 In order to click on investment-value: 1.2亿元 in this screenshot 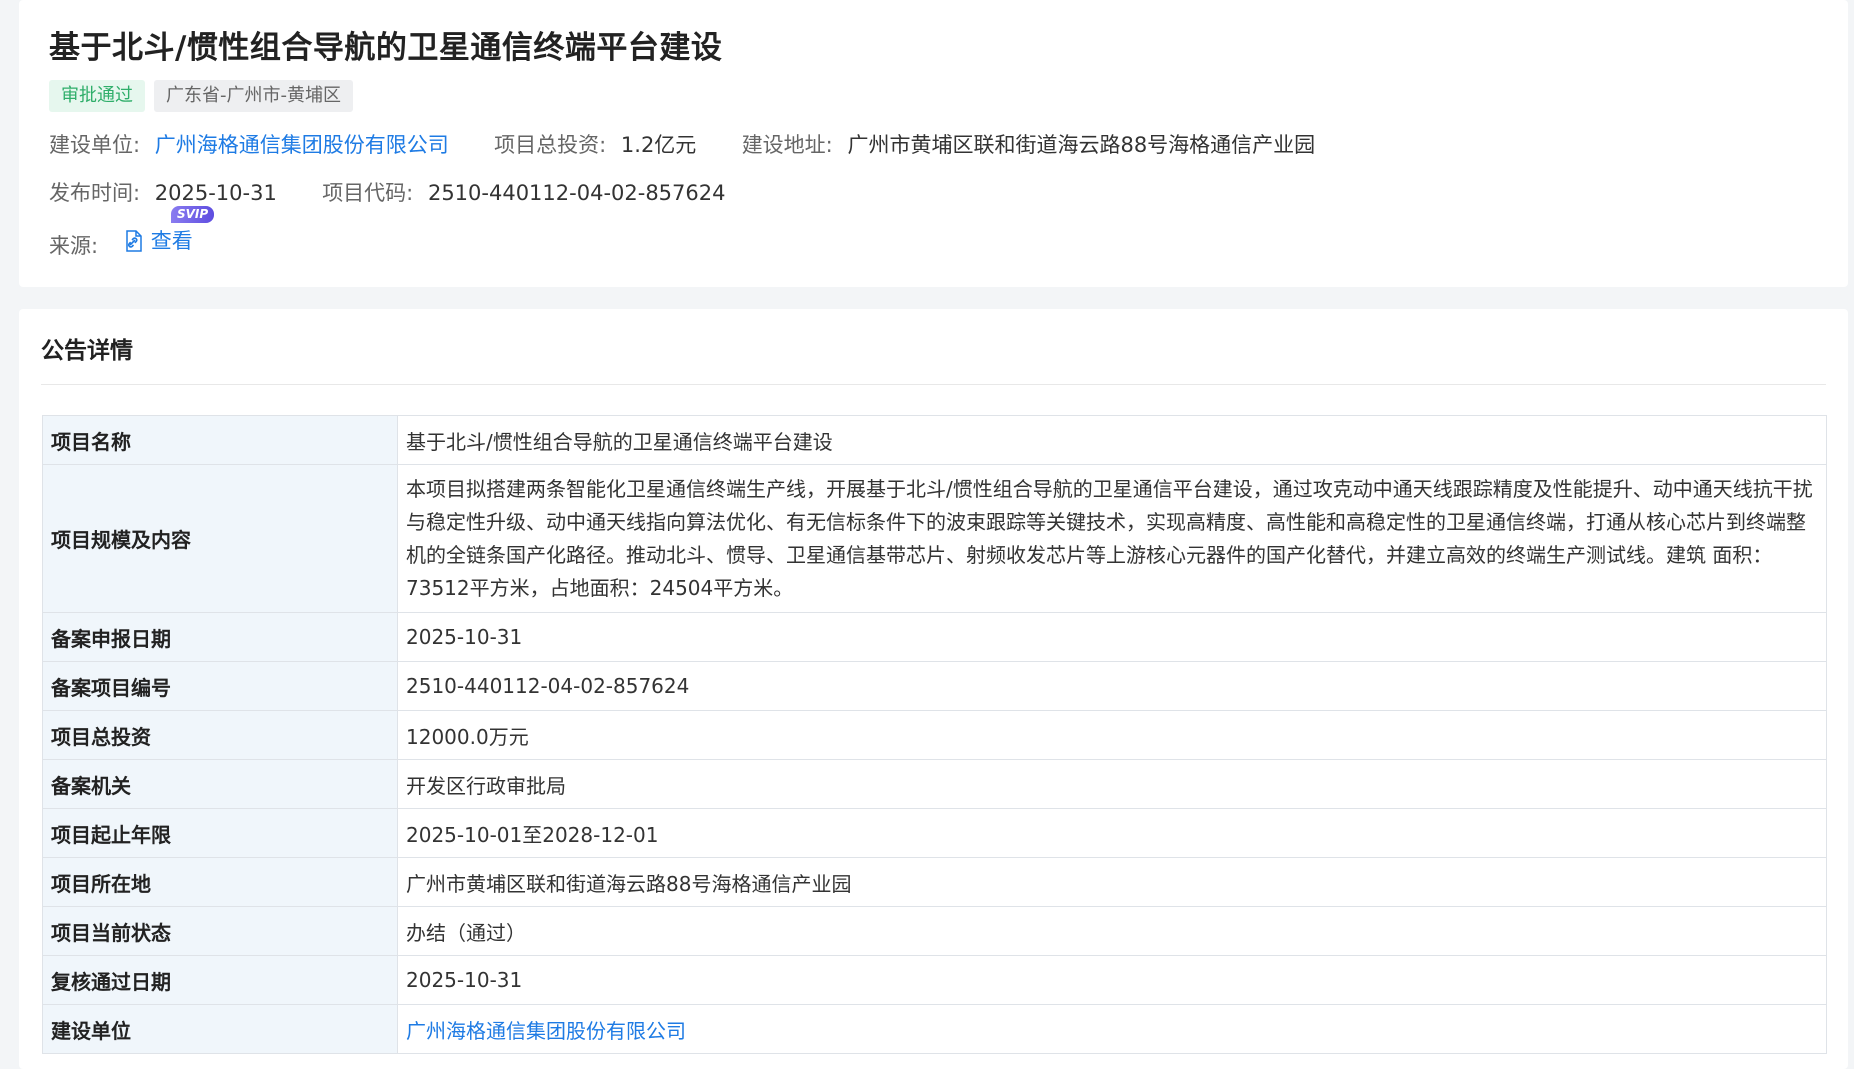, I will do `click(658, 145)`.